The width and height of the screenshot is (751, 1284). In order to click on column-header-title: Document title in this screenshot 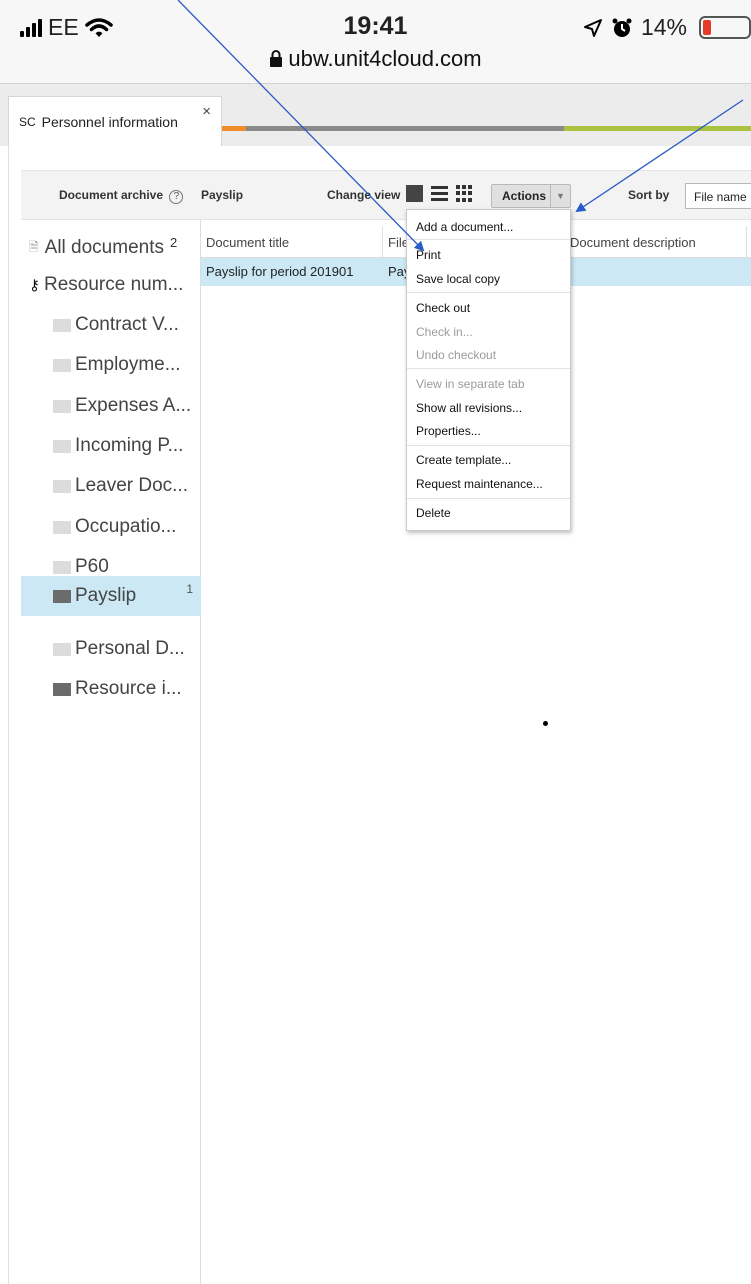, I will do `click(247, 242)`.